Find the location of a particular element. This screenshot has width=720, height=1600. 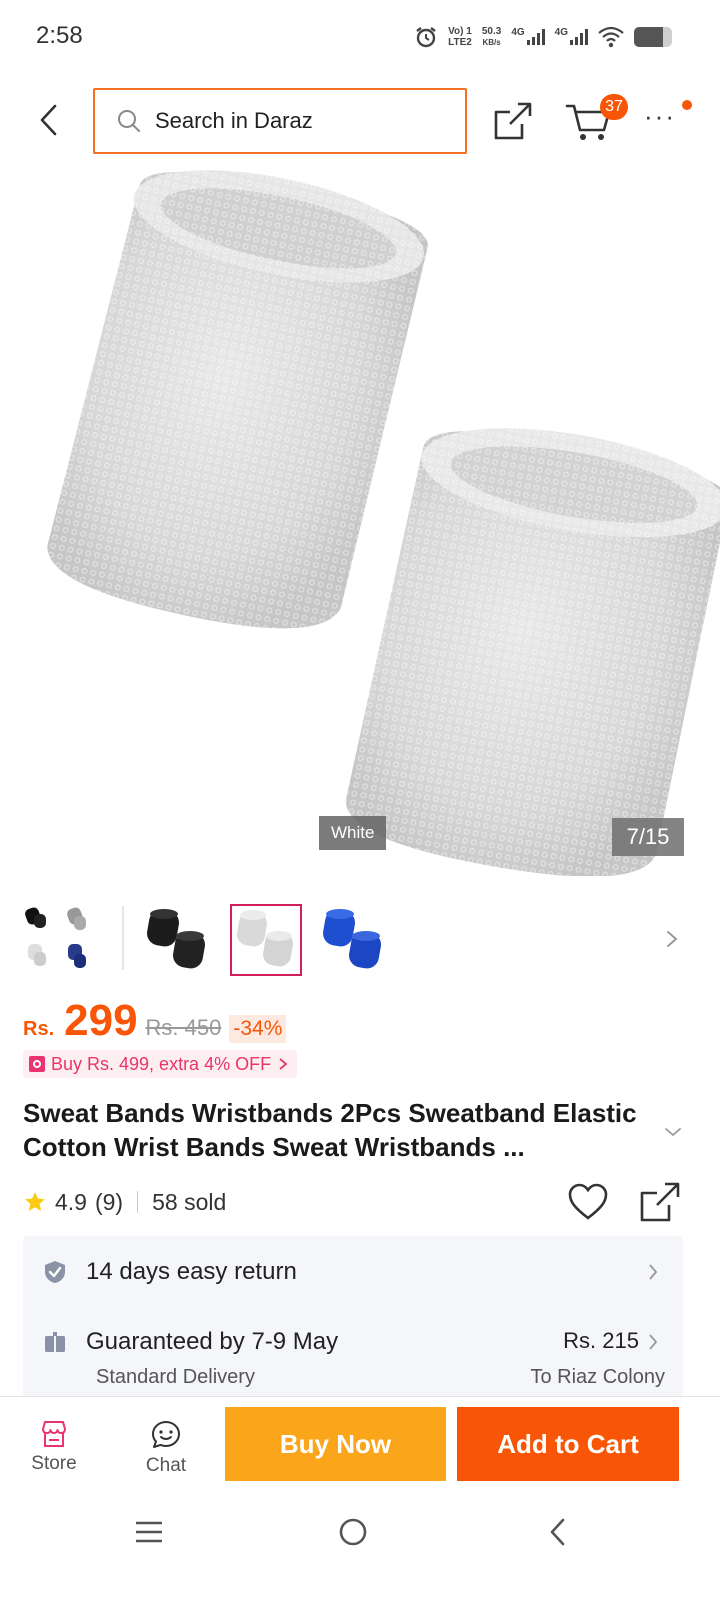

search-placeholder: Search in Daraz is located at coordinates (234, 120).